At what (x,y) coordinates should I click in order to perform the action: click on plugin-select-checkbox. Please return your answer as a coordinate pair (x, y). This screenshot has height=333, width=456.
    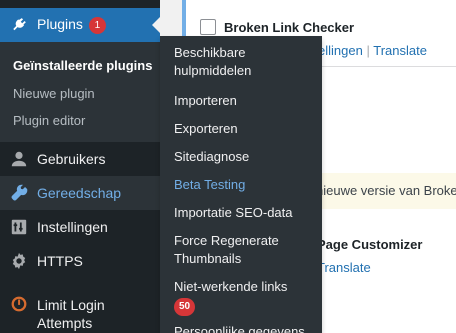
    Looking at the image, I should click on (208, 27).